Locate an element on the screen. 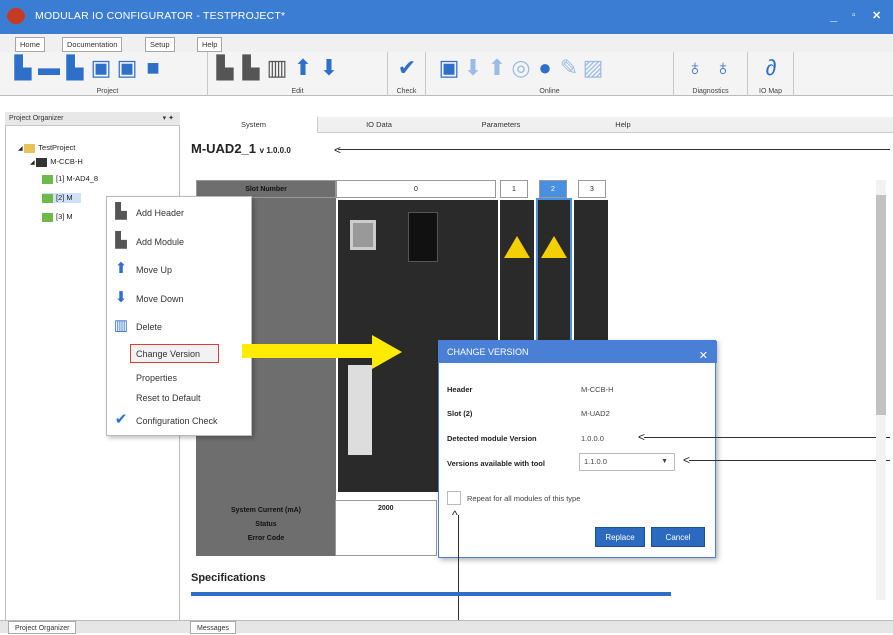 This screenshot has width=893, height=635. repeat-all-checkbox is located at coordinates (454, 498).